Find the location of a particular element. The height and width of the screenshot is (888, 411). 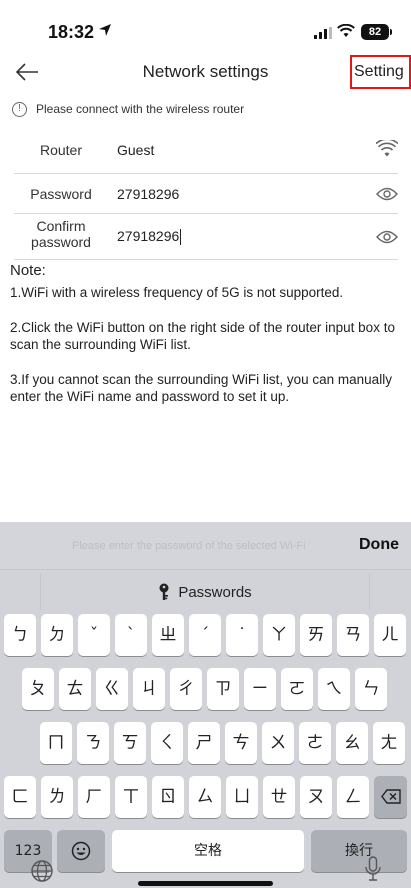

keyboard-key: ㄍ is located at coordinates (112, 689).